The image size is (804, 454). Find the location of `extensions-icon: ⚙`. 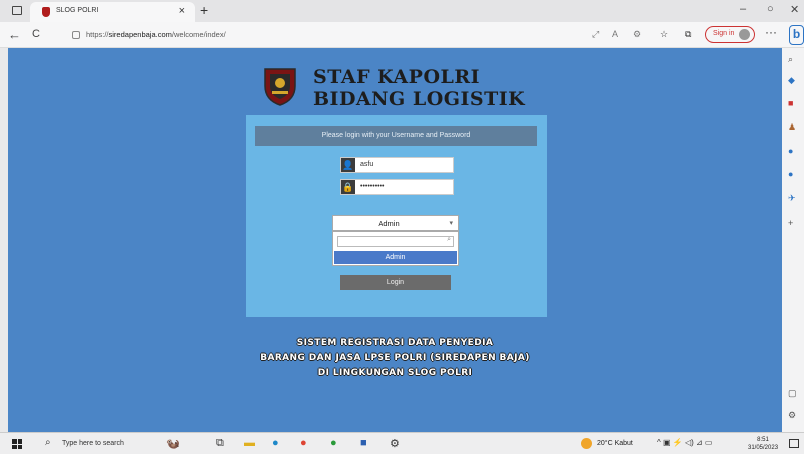

extensions-icon: ⚙ is located at coordinates (637, 34).